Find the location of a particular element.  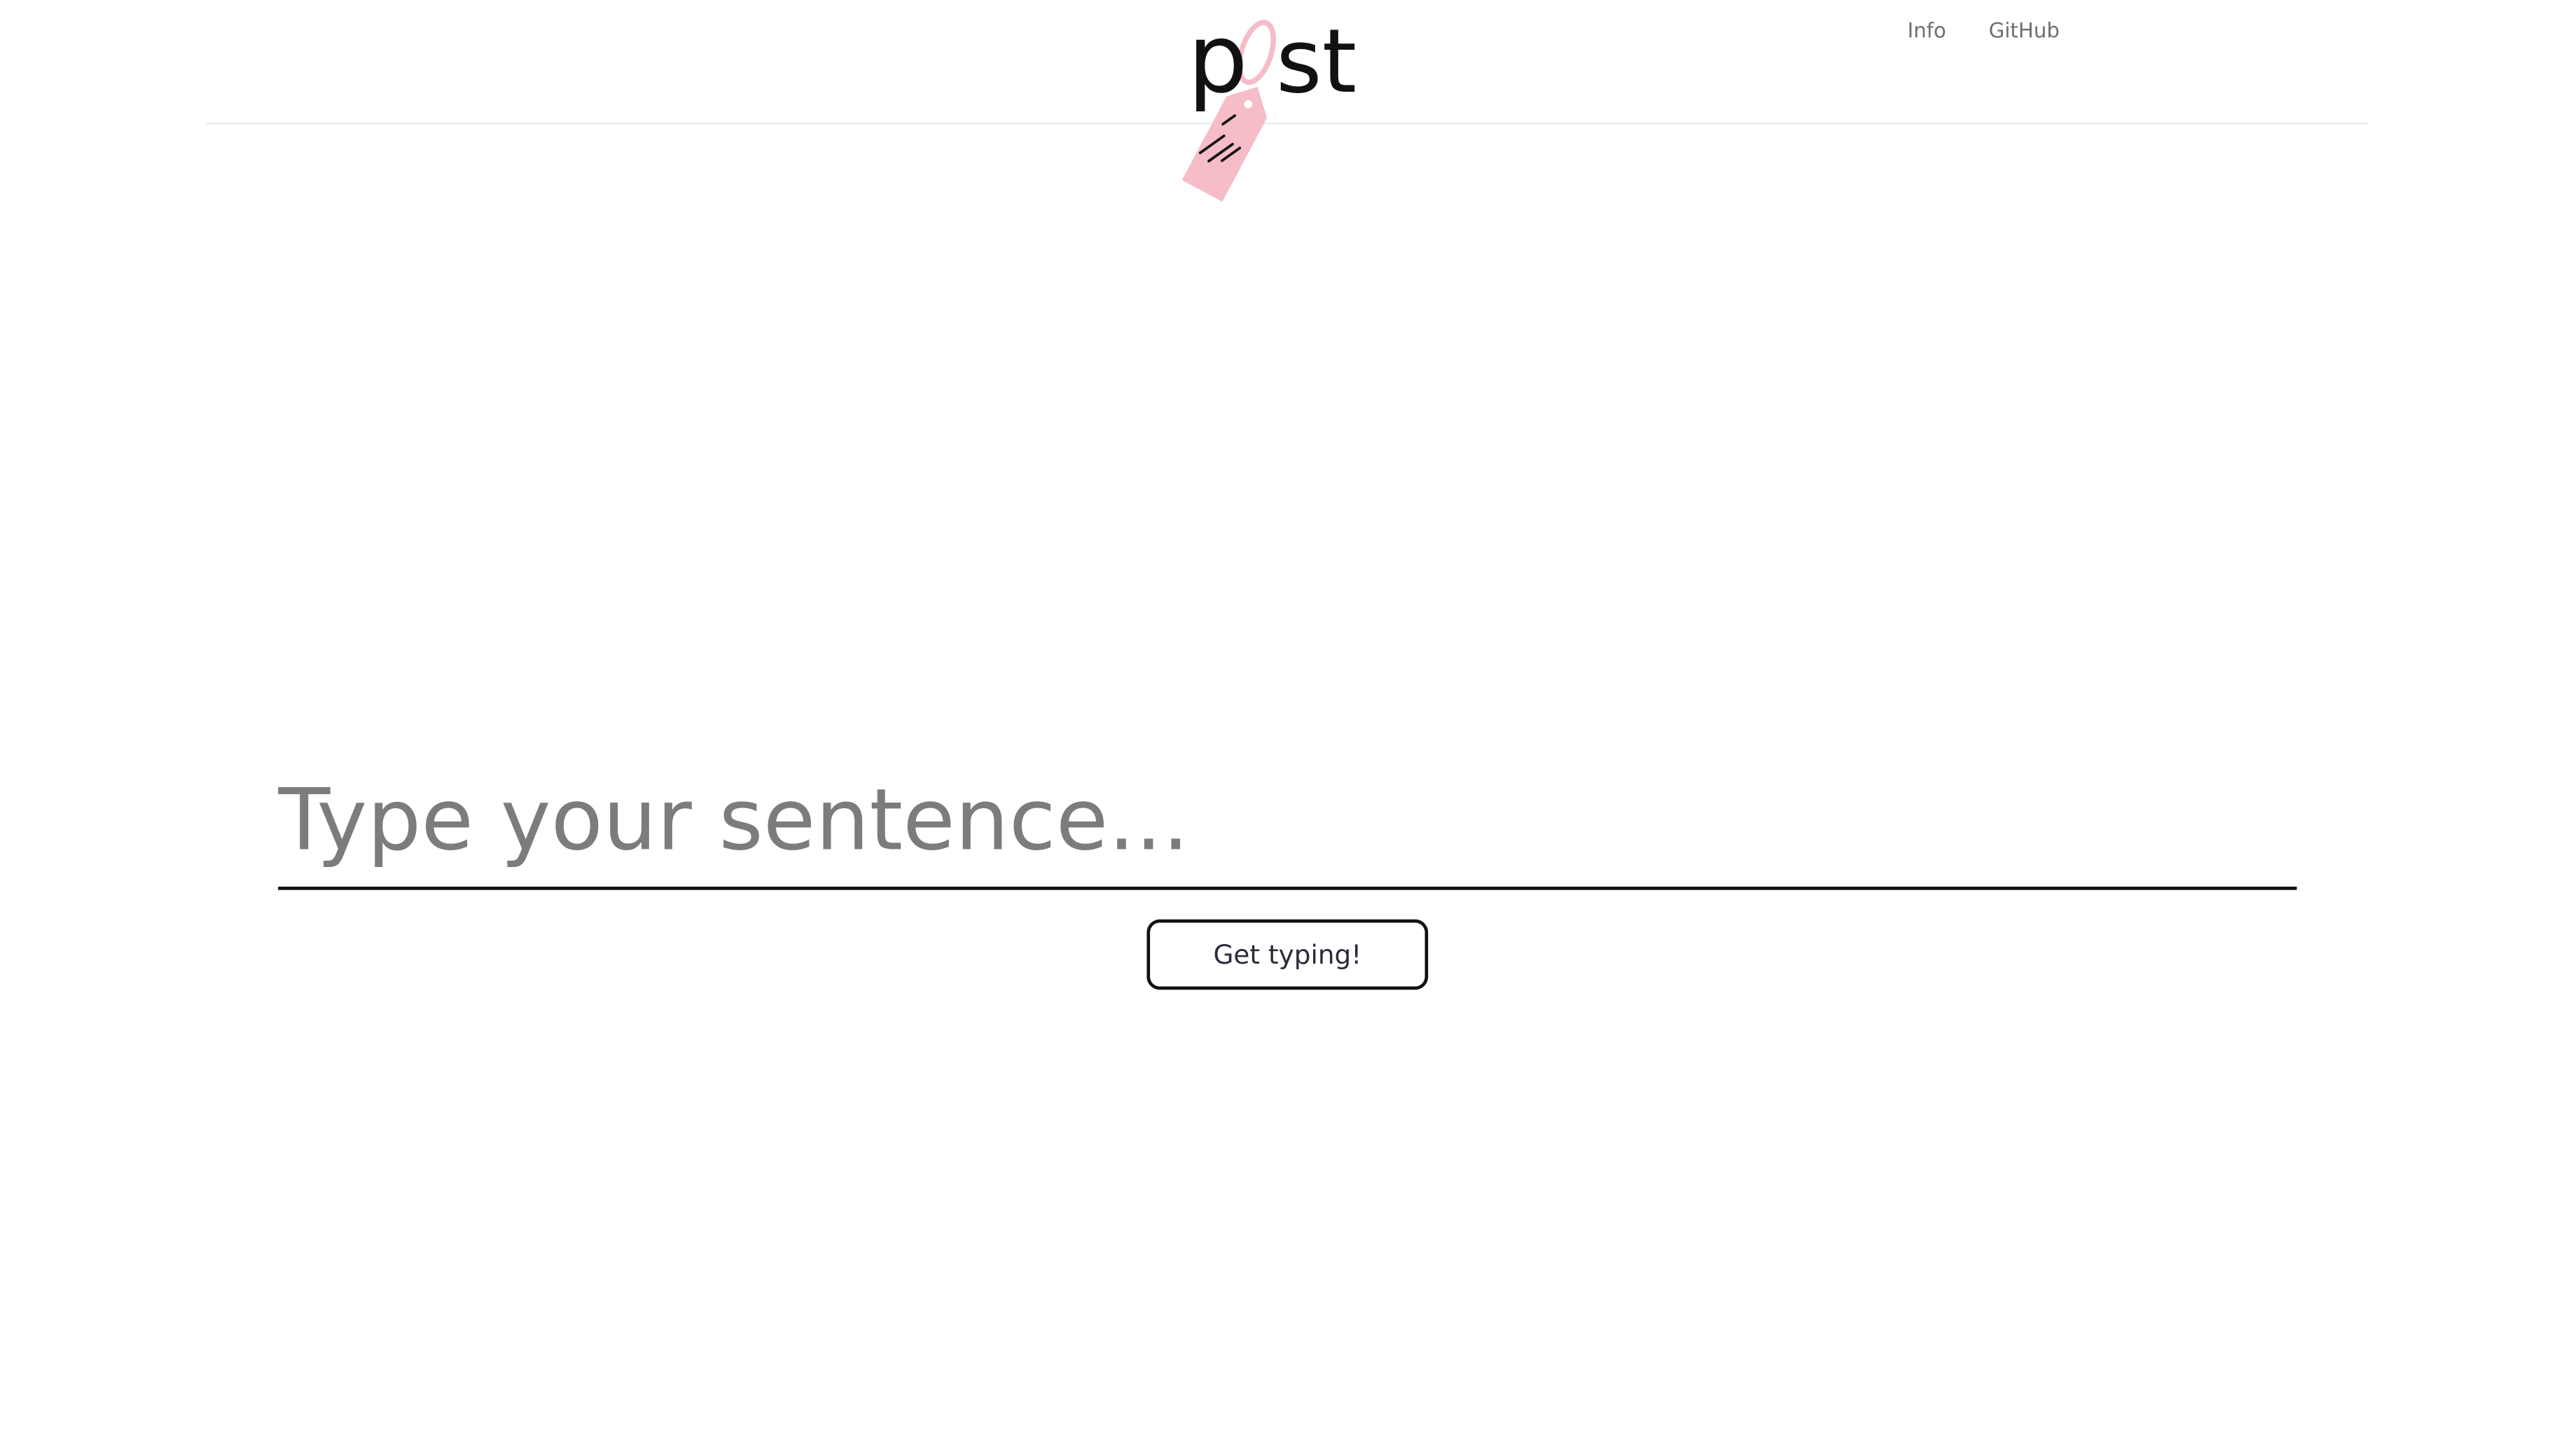

logo-letters-st: st is located at coordinates (1316, 62).